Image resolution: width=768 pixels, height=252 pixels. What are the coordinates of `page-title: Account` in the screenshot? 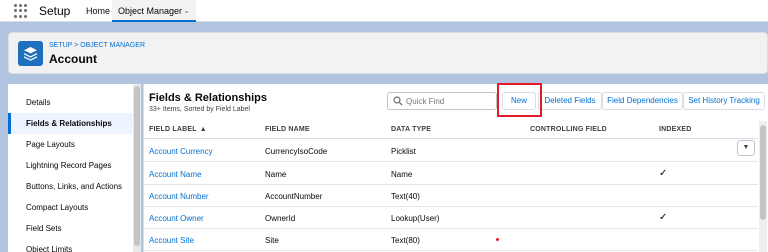 It's located at (73, 59).